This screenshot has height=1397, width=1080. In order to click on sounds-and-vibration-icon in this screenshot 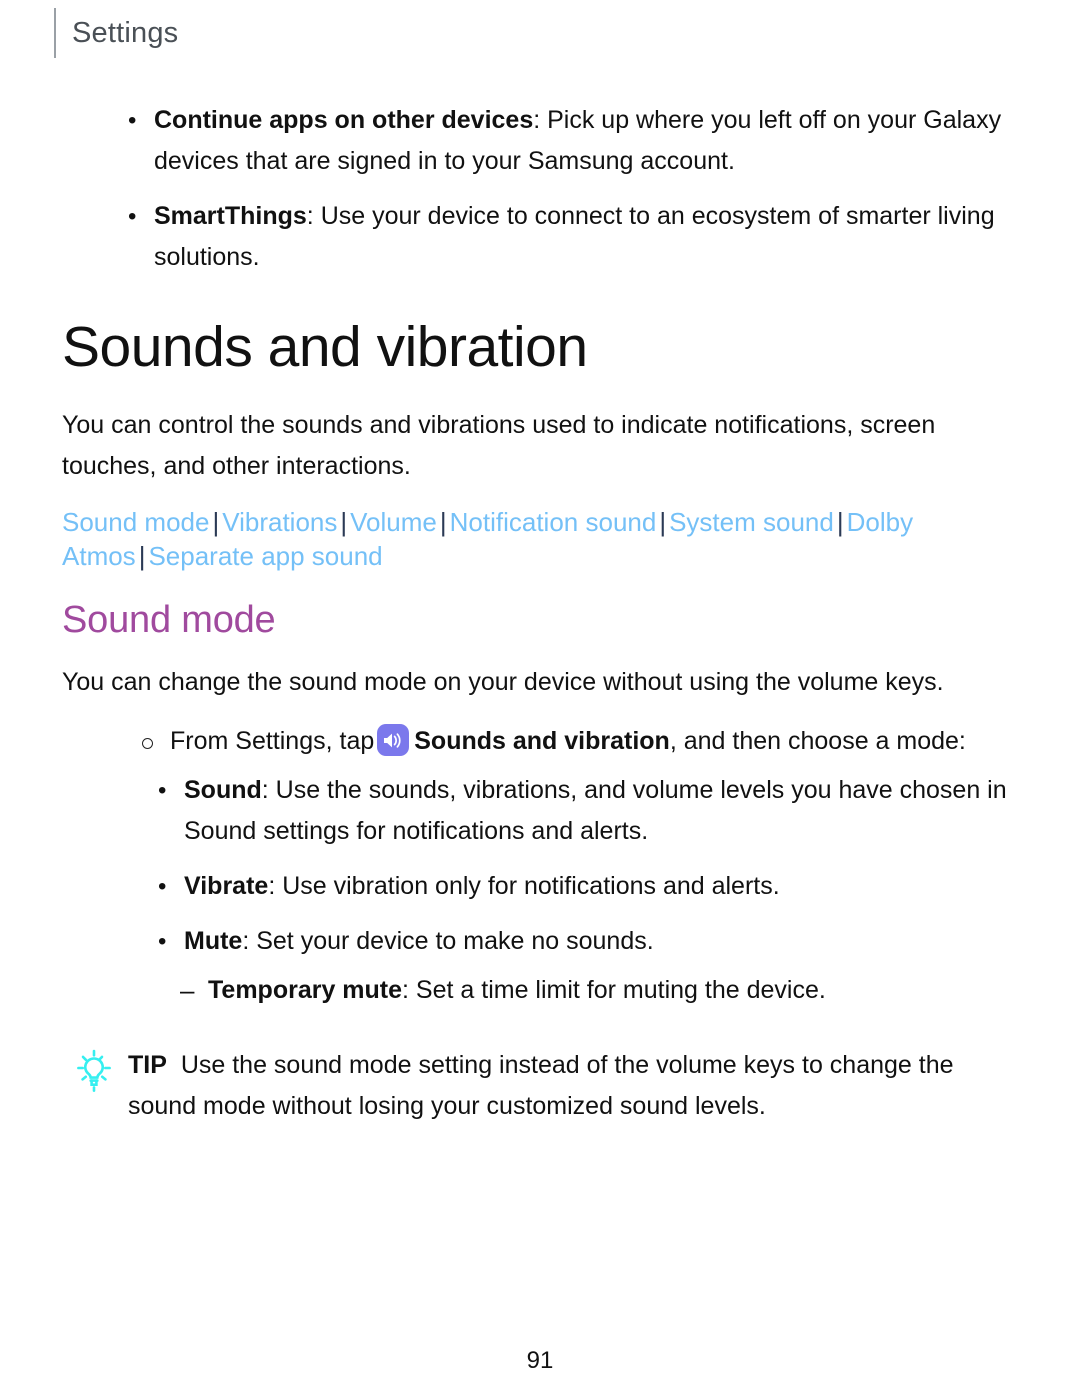, I will do `click(393, 740)`.